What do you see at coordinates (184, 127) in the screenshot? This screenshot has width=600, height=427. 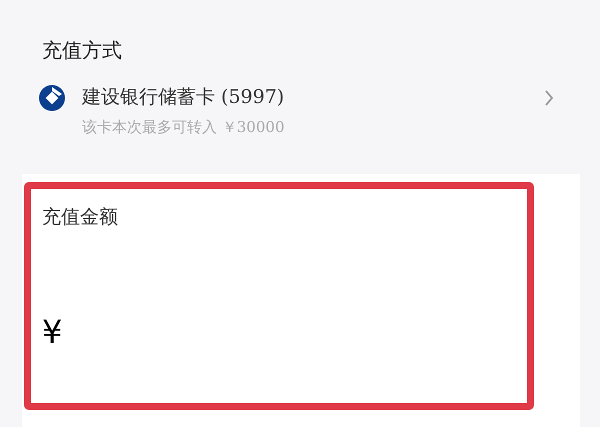 I see `transfer-limit-note: 该卡本次最多可转入 ￥30000` at bounding box center [184, 127].